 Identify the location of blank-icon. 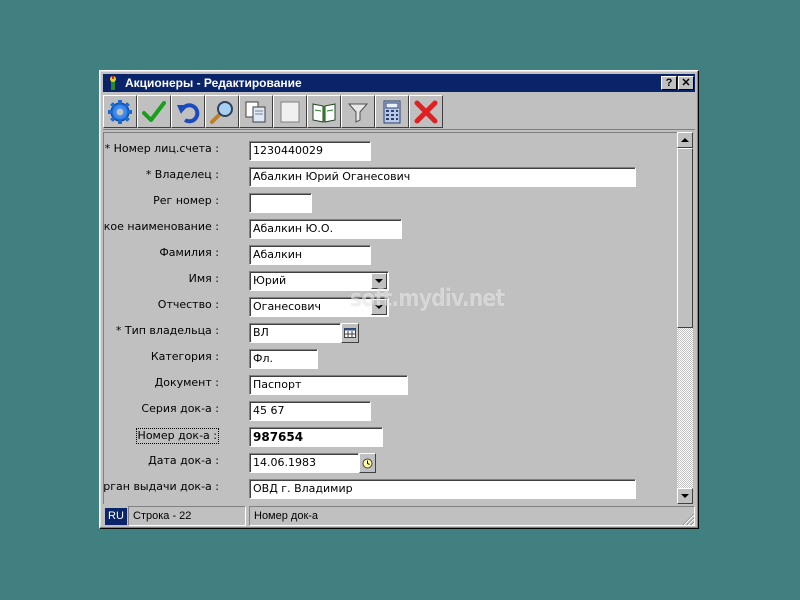
(290, 111).